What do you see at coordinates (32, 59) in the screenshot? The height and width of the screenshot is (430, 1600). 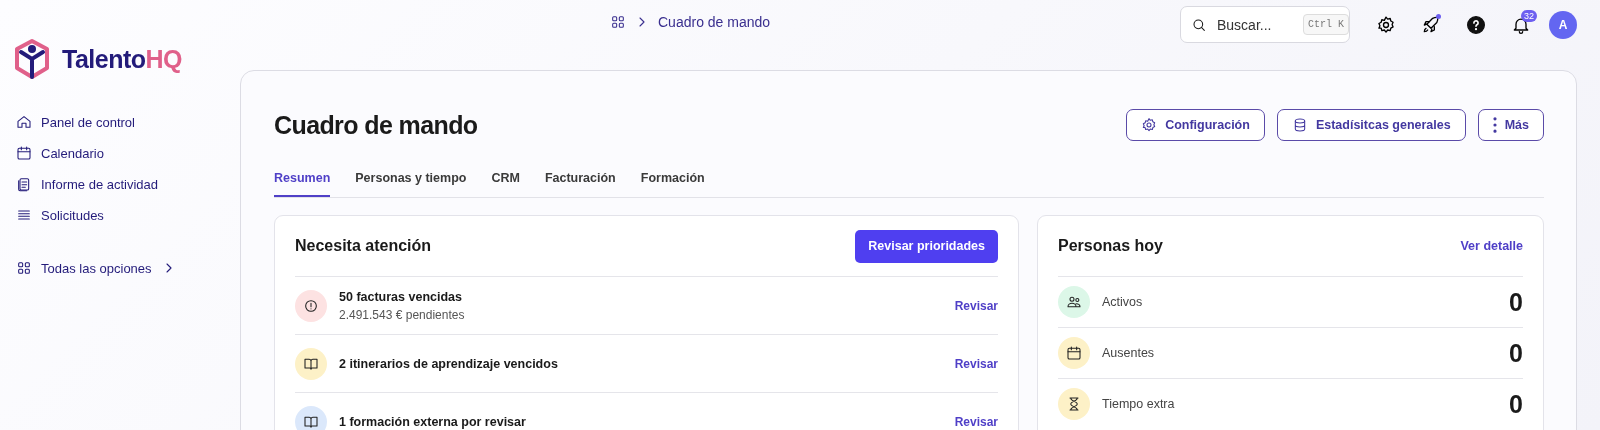 I see `logo-icon` at bounding box center [32, 59].